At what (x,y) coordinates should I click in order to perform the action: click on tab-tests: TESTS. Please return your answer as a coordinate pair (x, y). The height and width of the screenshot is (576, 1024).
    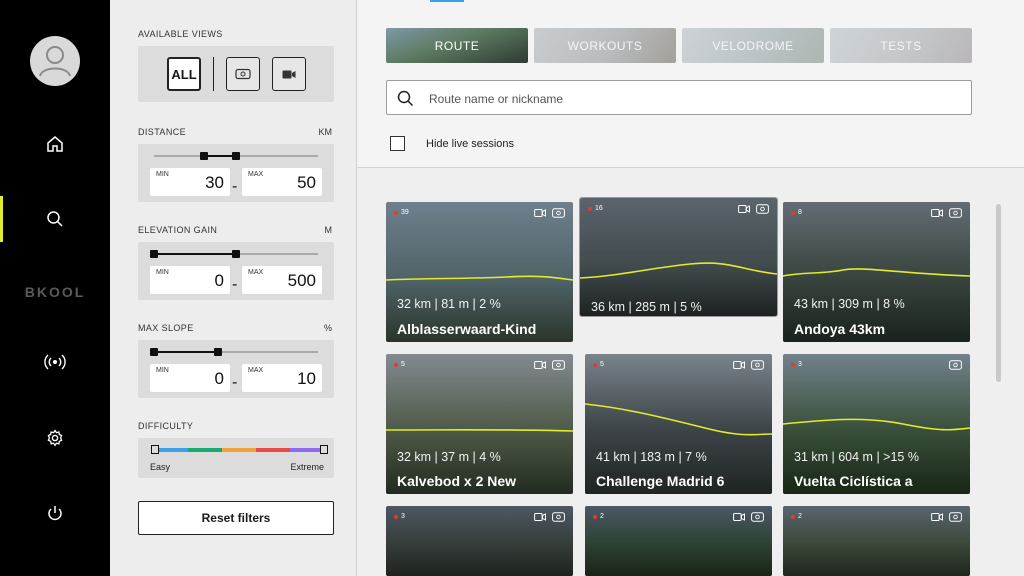
    Looking at the image, I should click on (901, 45).